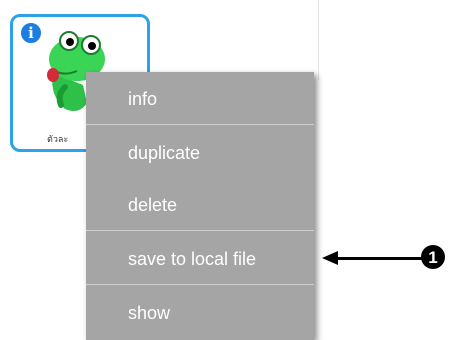  I want to click on info-icon: i, so click(31, 33).